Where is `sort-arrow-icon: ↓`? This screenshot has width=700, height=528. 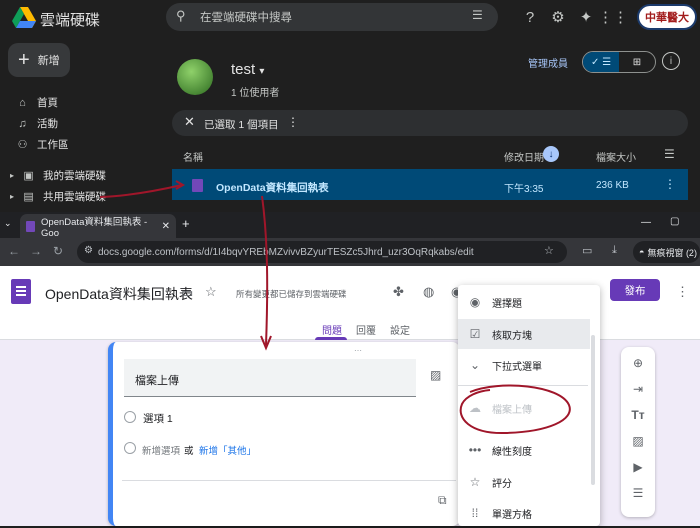
sort-arrow-icon: ↓ is located at coordinates (551, 154).